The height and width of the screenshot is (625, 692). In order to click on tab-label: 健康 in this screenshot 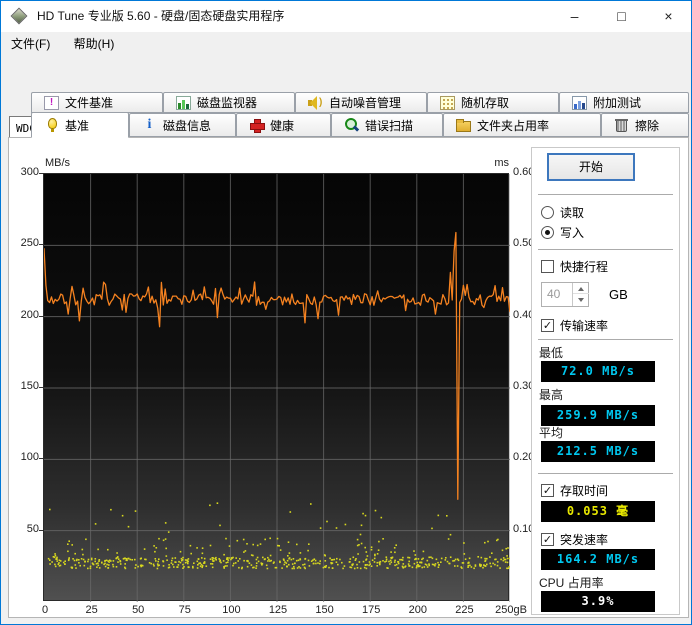, I will do `click(282, 125)`.